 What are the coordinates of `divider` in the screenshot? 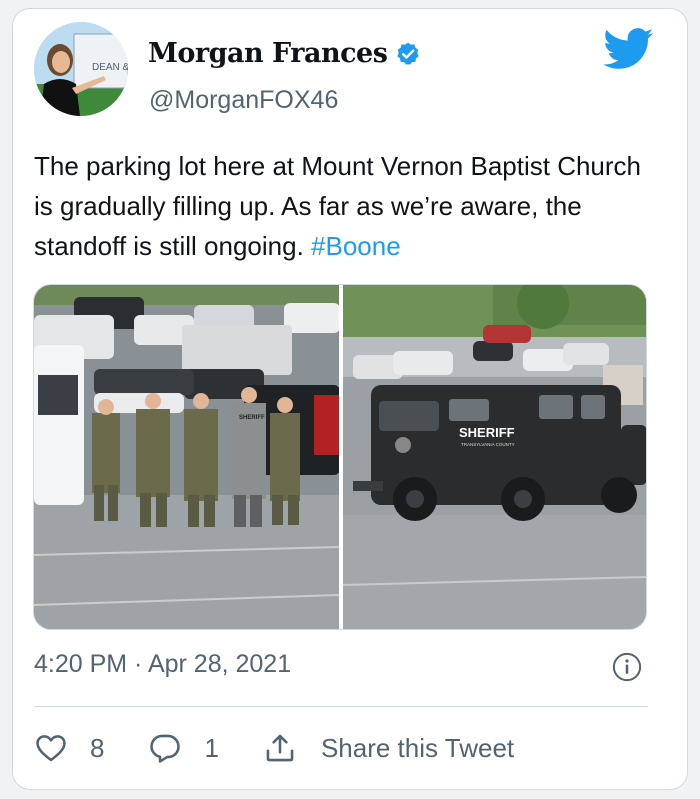 It's located at (341, 706).